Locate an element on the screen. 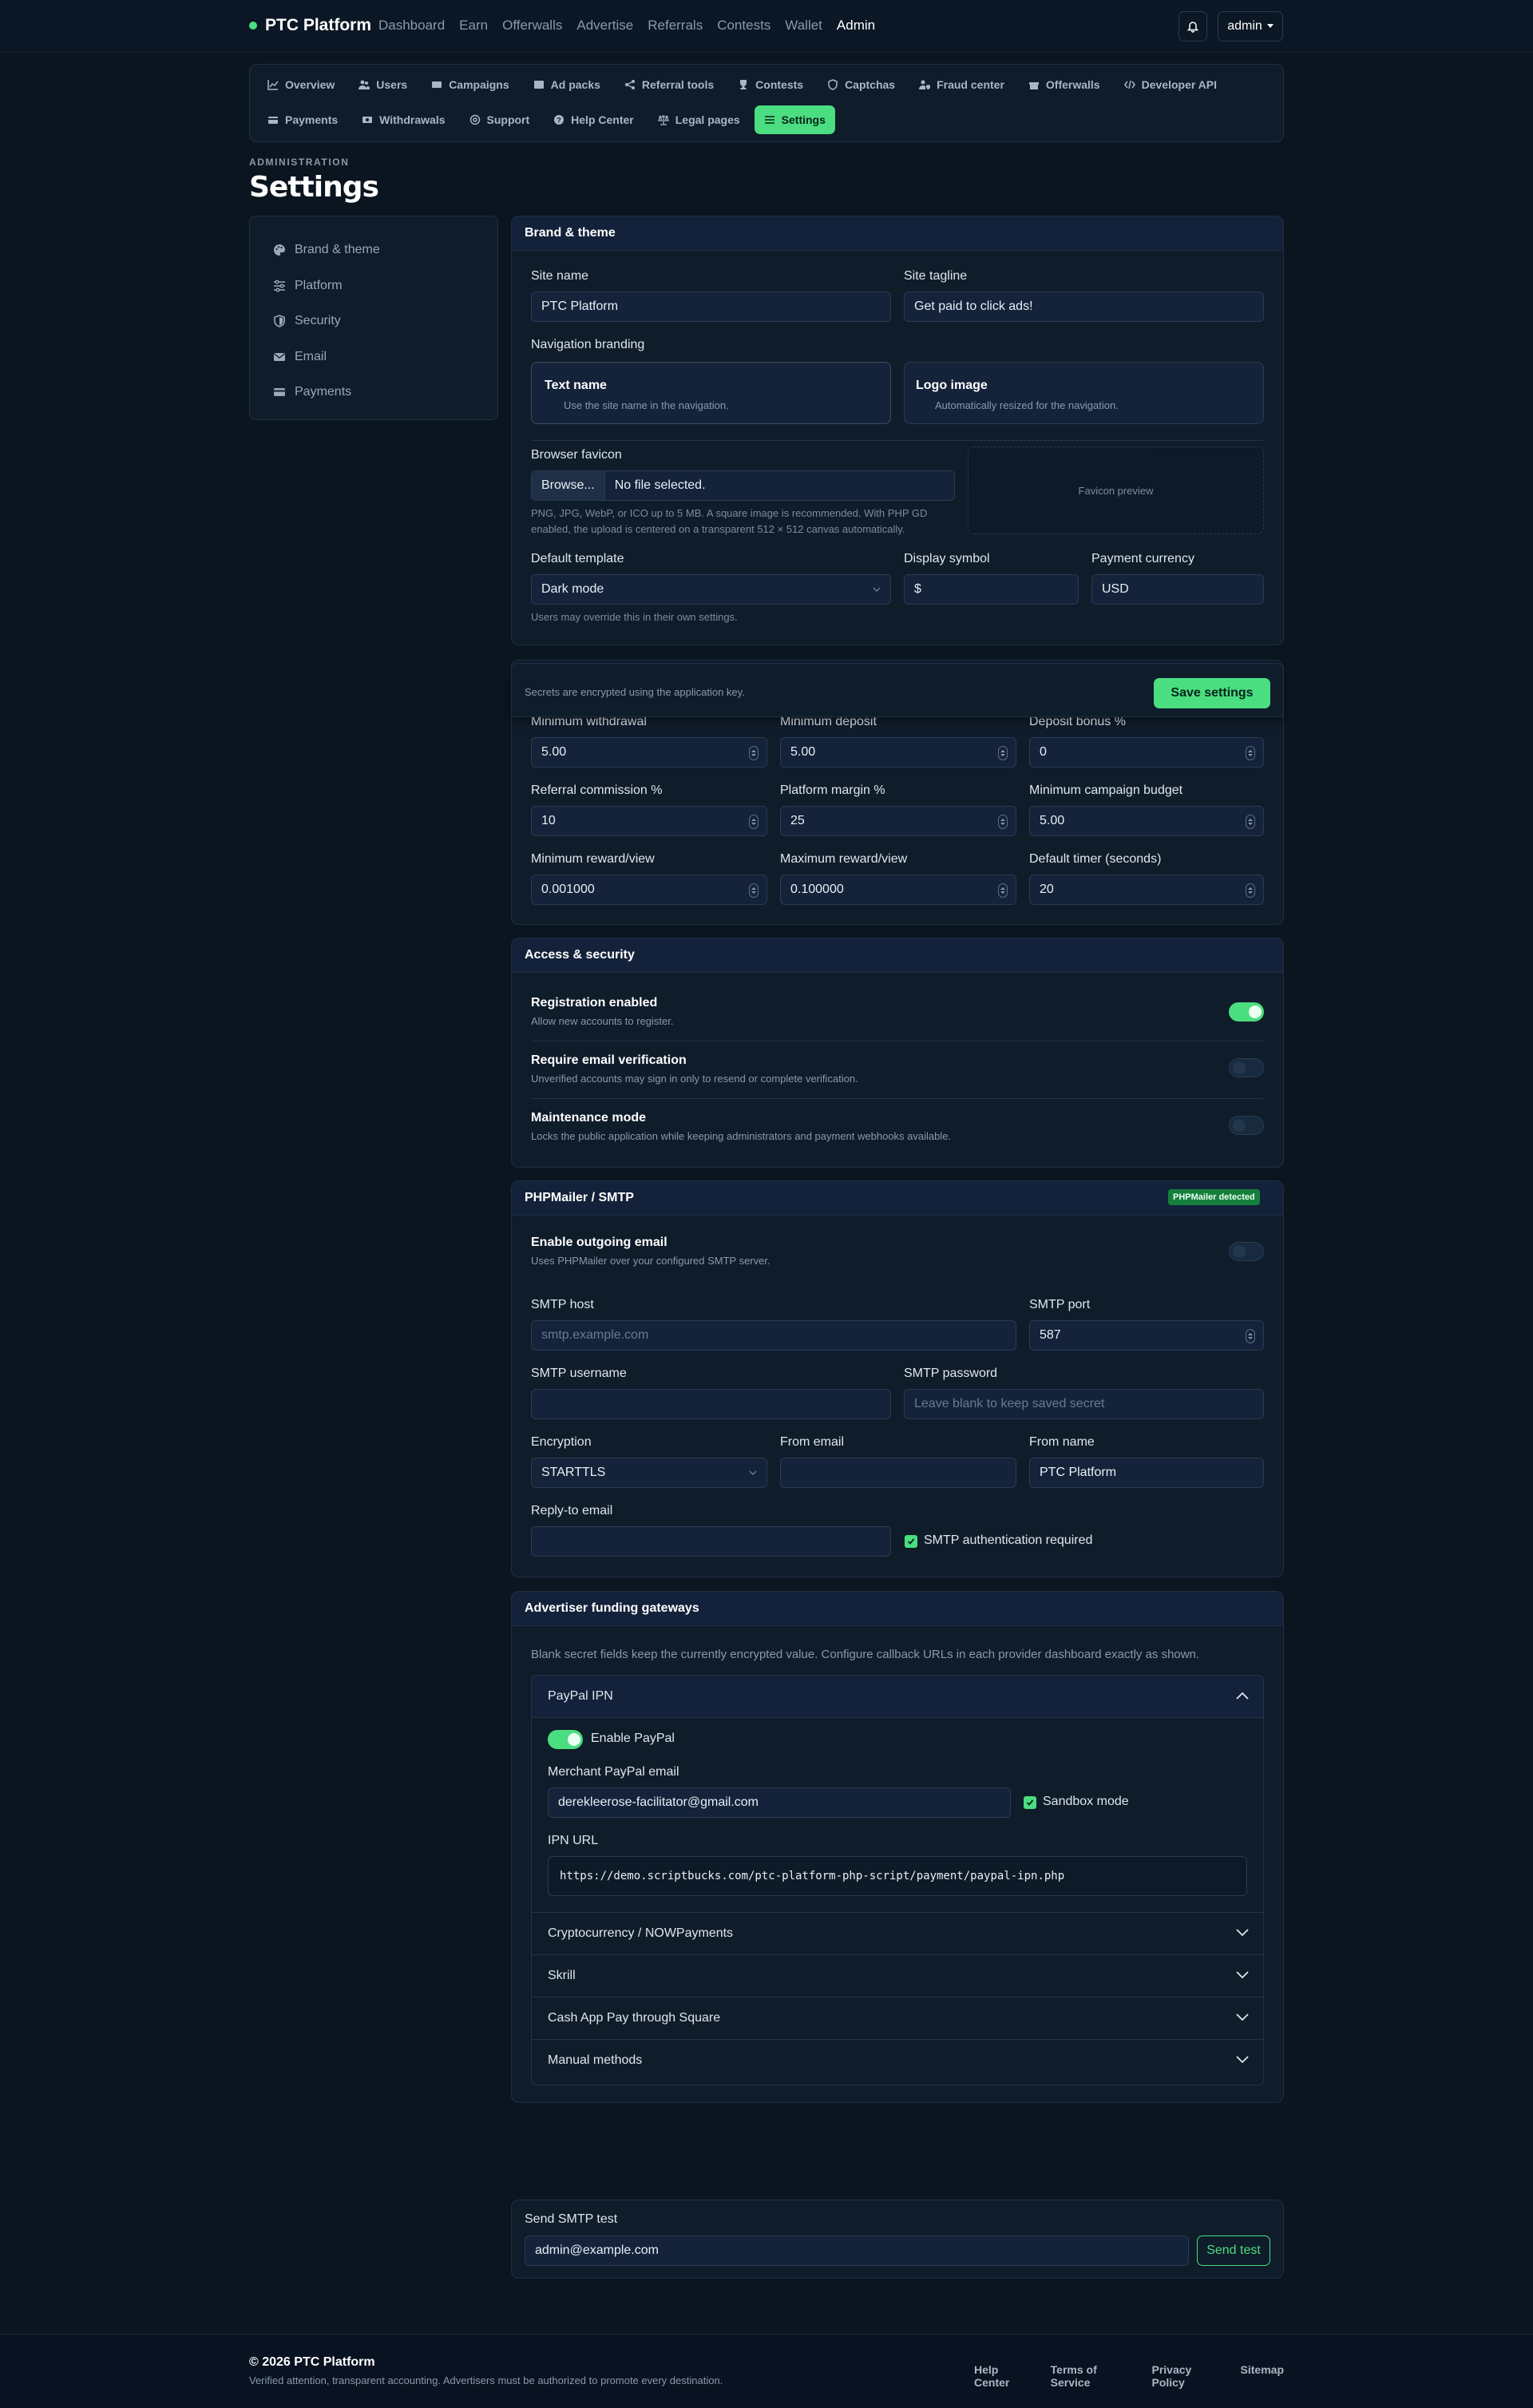 This screenshot has height=2408, width=1533. nav-advertise: Advertise is located at coordinates (604, 26).